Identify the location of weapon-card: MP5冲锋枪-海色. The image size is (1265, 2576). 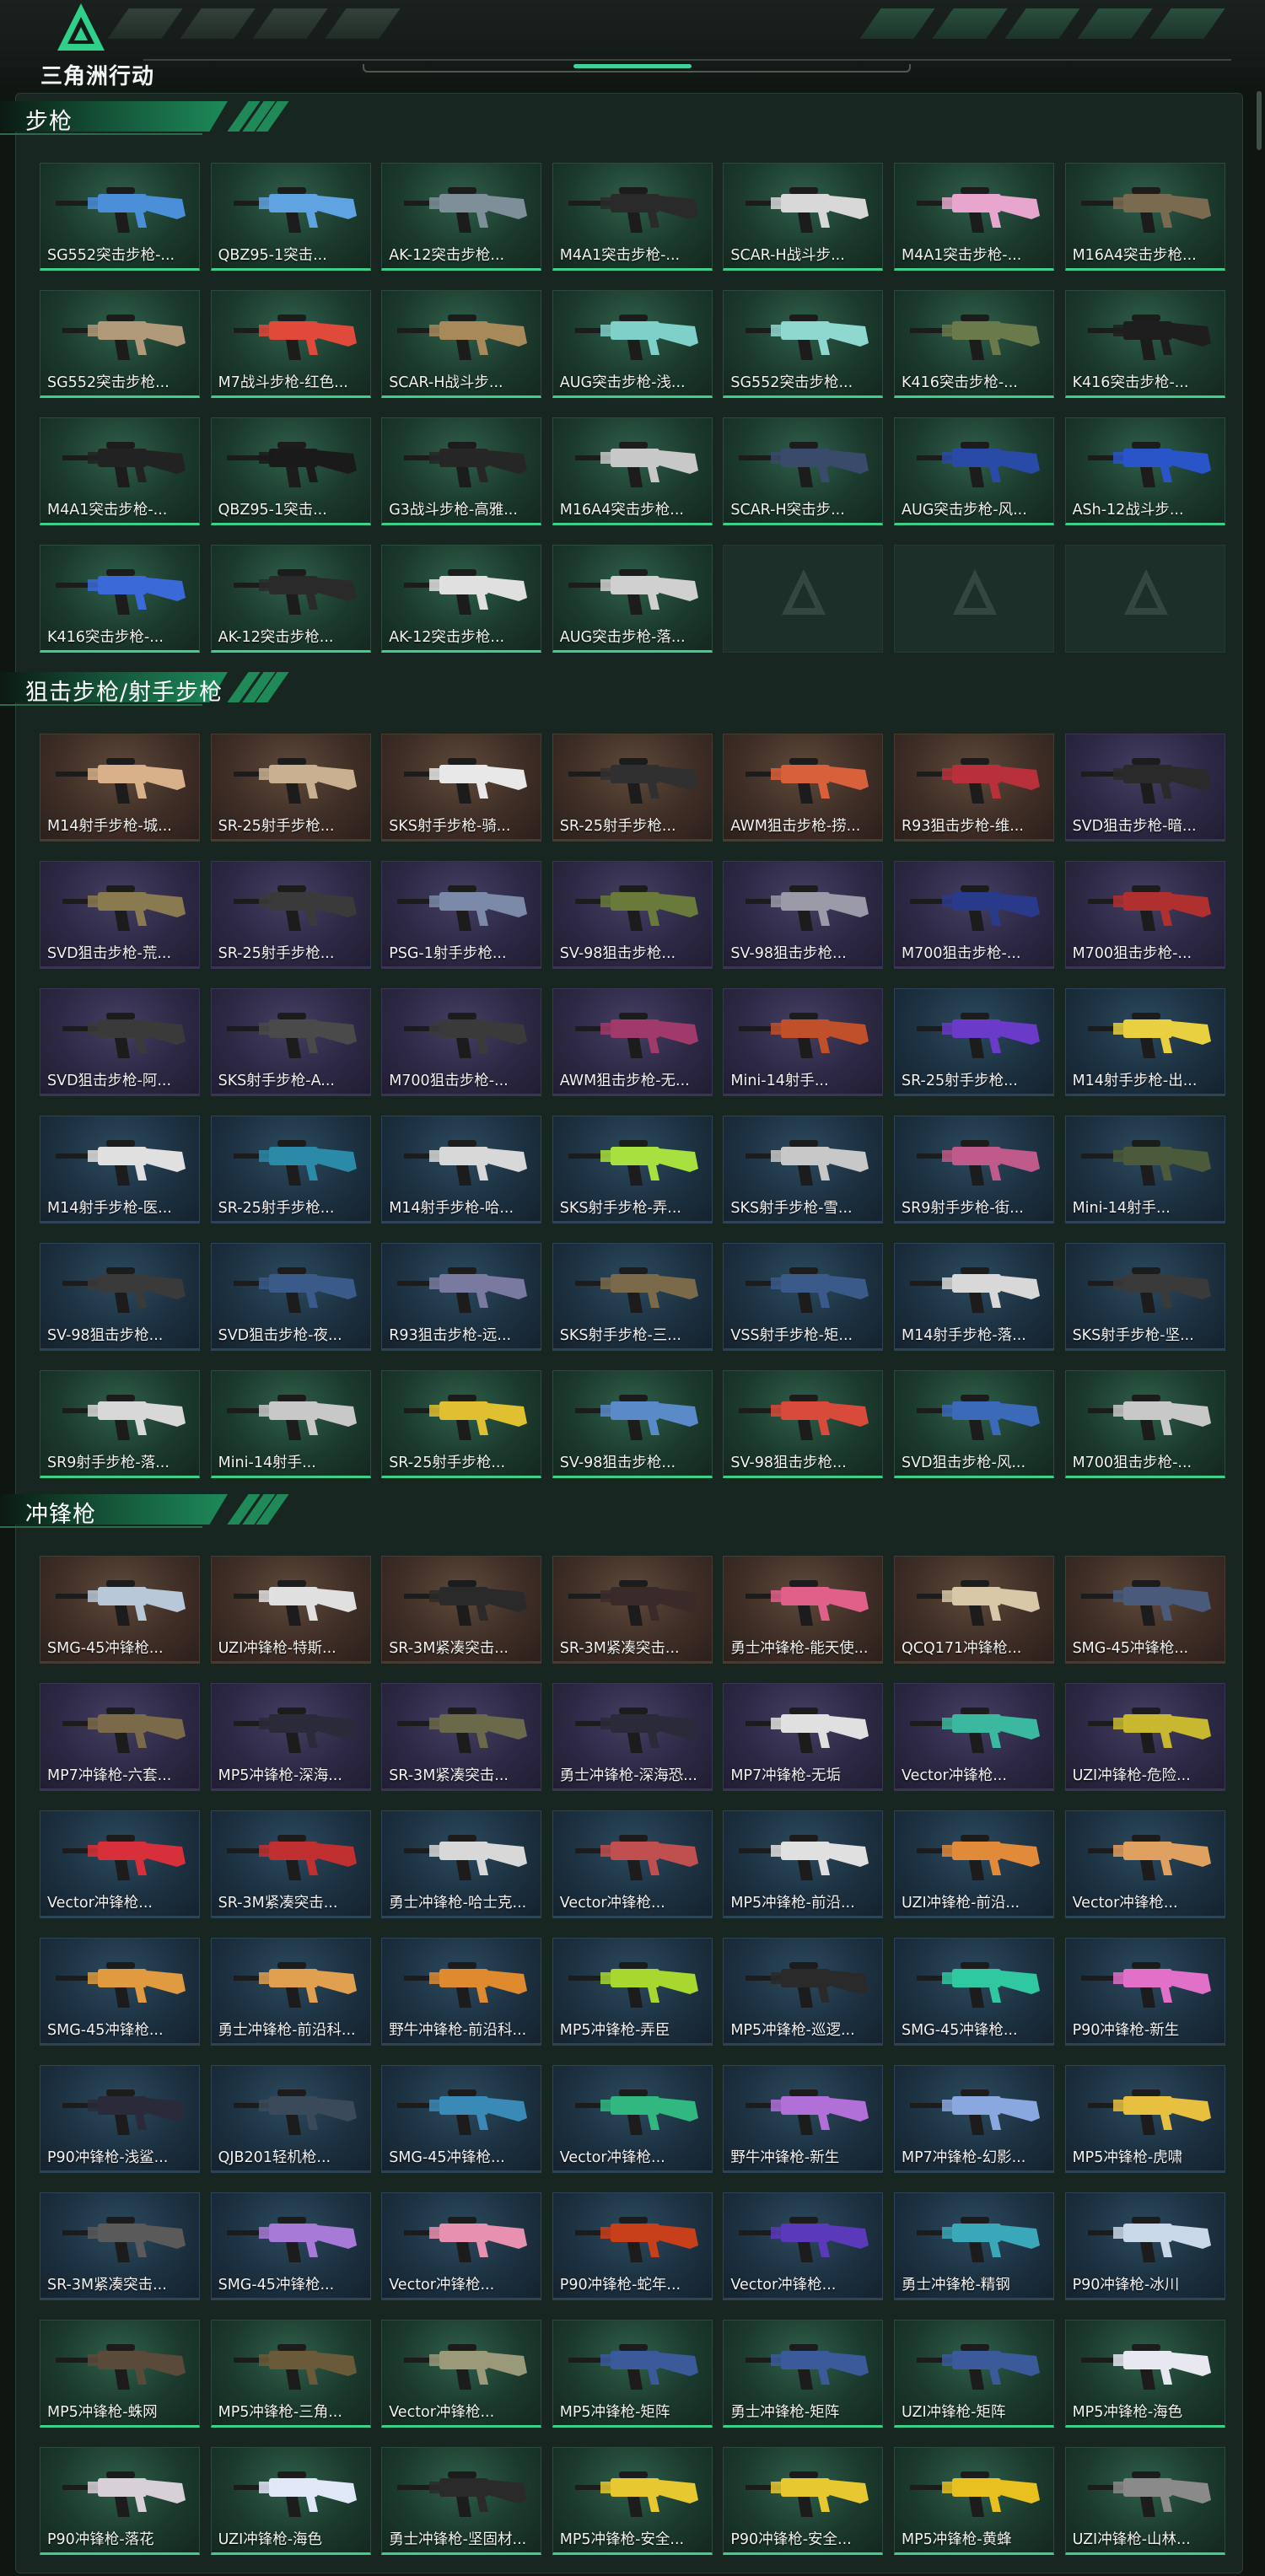
(1145, 2374).